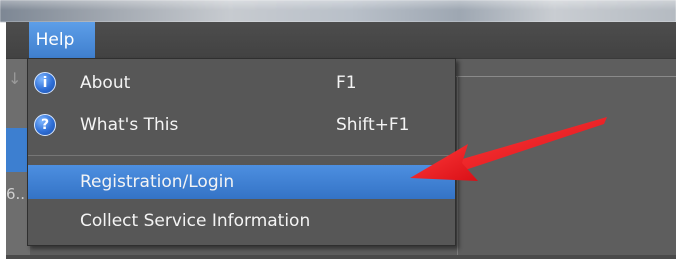 Image resolution: width=676 pixels, height=259 pixels. What do you see at coordinates (45, 125) in the screenshot?
I see `question-icon: ?` at bounding box center [45, 125].